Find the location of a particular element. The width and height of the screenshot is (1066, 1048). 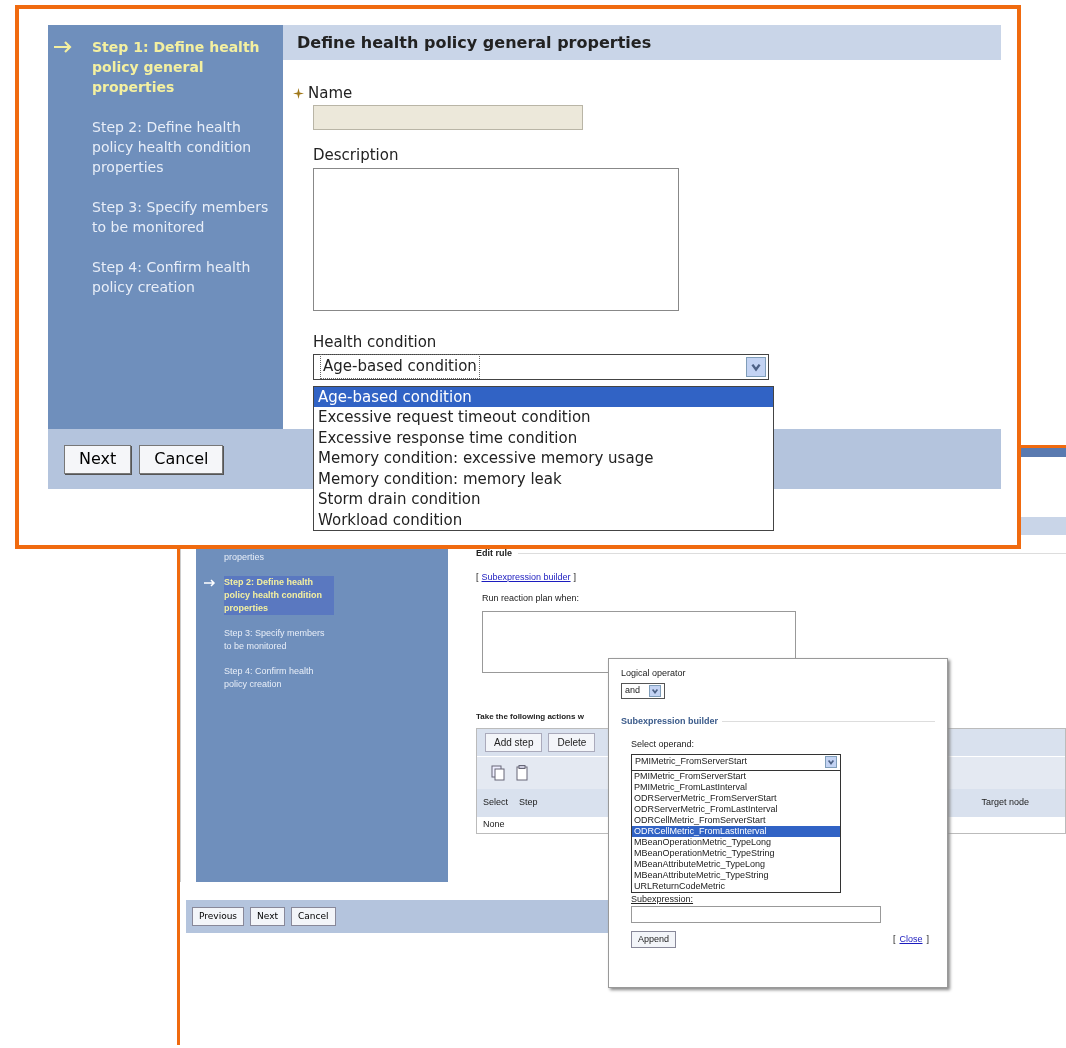

dropdown-option: Storm drain condition is located at coordinates (543, 499).